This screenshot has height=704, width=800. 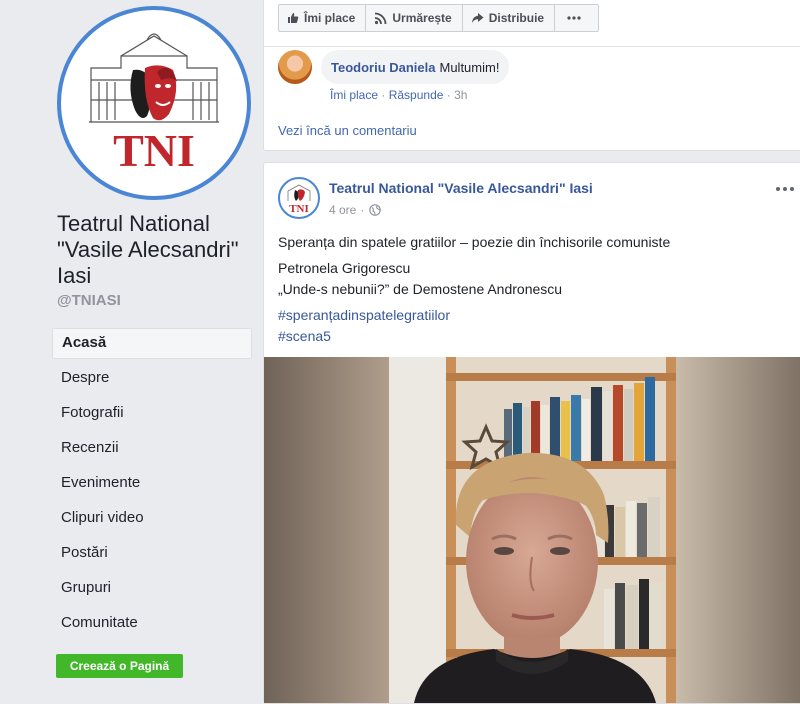 I want to click on share-button: Distribuie, so click(x=508, y=18).